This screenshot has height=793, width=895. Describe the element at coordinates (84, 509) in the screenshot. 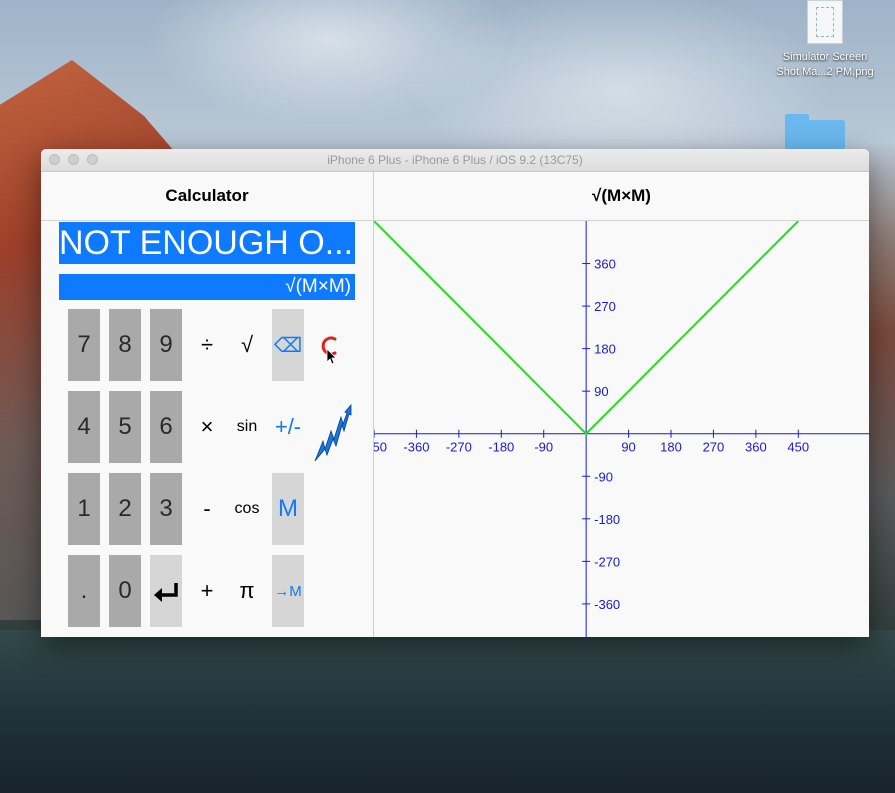

I see `key-1: 1` at that location.